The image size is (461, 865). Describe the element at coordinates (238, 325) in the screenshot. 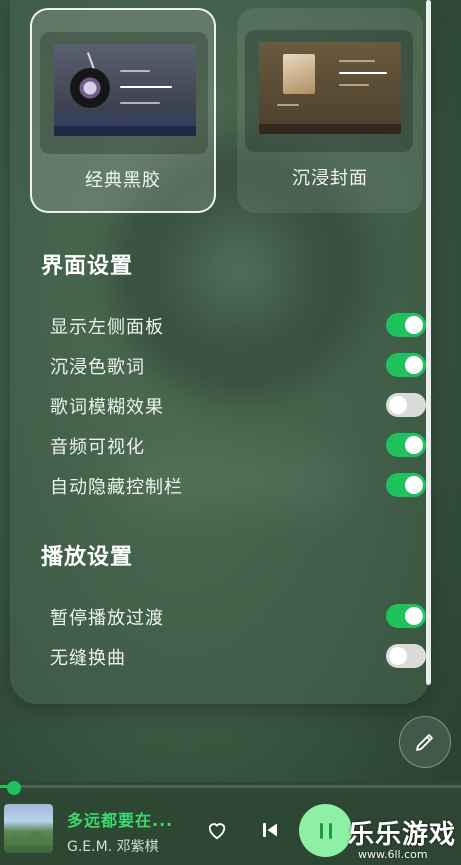

I see `setting-row-show-left-panel: 显示左侧面板` at that location.